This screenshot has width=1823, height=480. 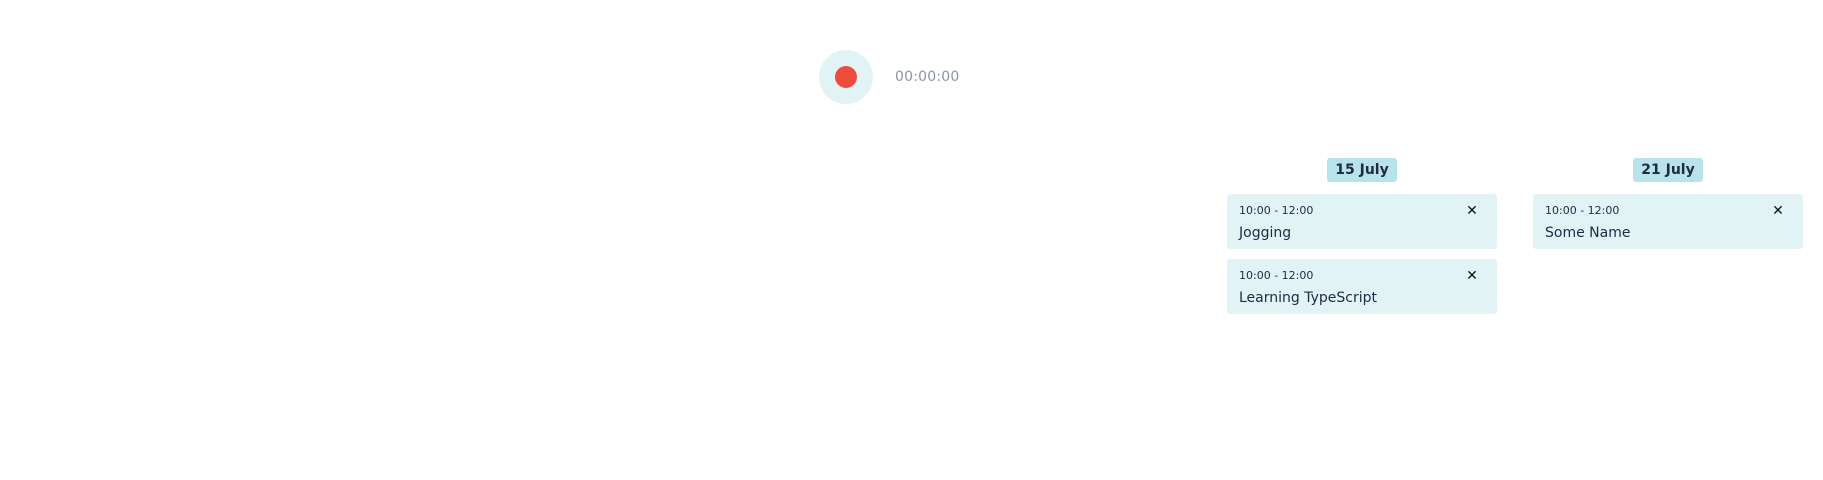 What do you see at coordinates (927, 77) in the screenshot?
I see `timer-display: 00:00:00` at bounding box center [927, 77].